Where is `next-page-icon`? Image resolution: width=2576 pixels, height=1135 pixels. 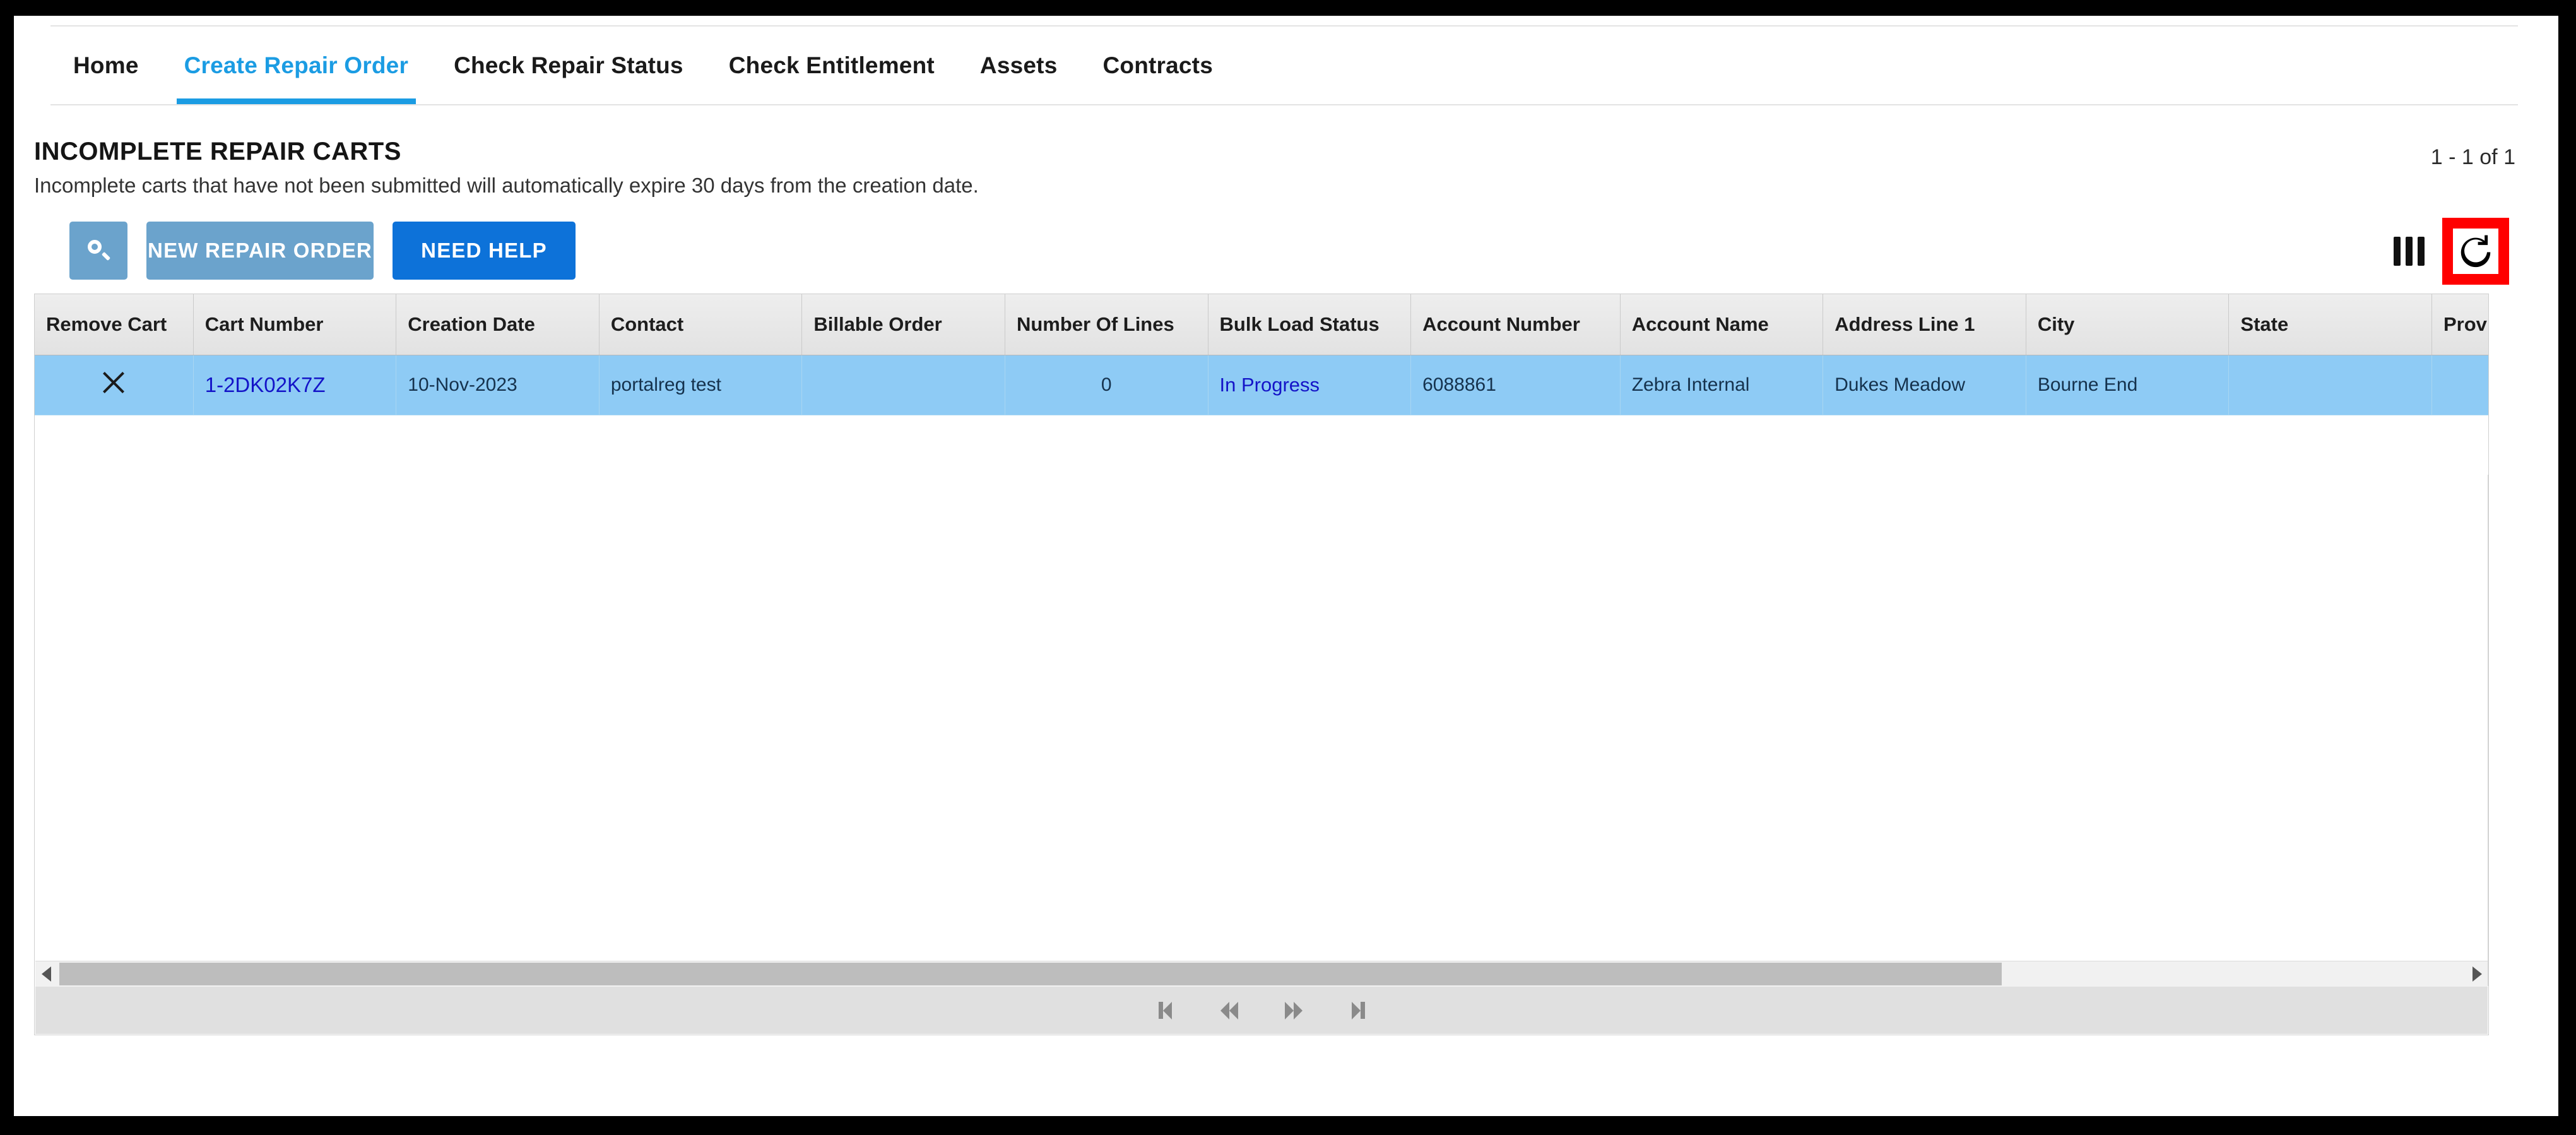
next-page-icon is located at coordinates (1294, 1010).